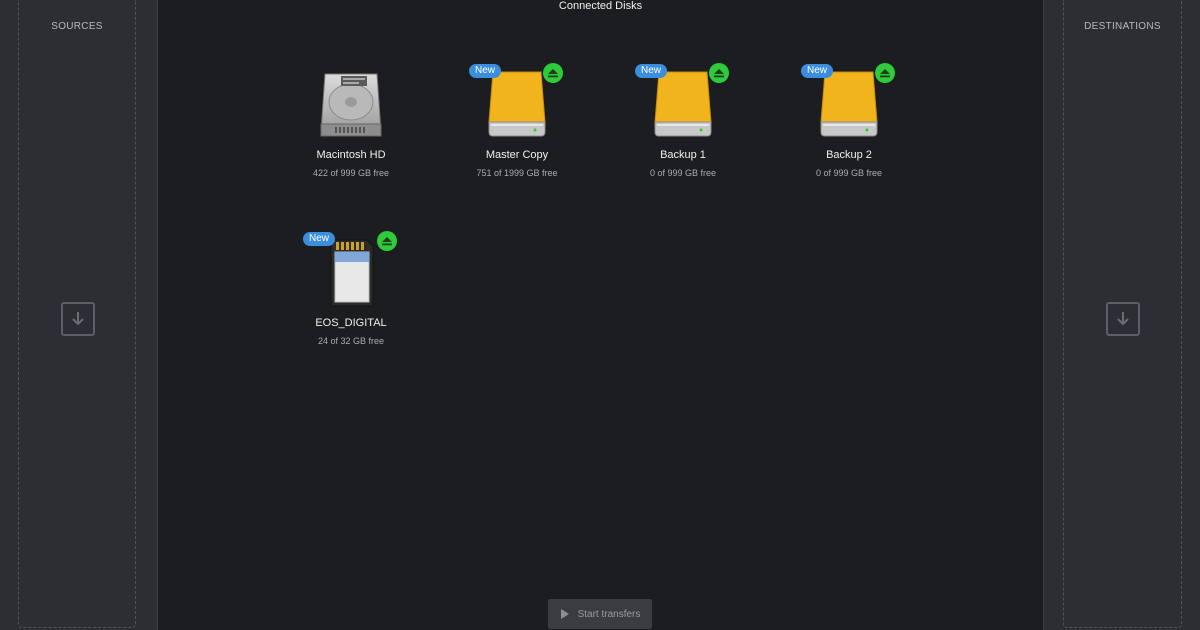 This screenshot has width=1200, height=630. Describe the element at coordinates (683, 155) in the screenshot. I see `disk-name: Backup 1` at that location.